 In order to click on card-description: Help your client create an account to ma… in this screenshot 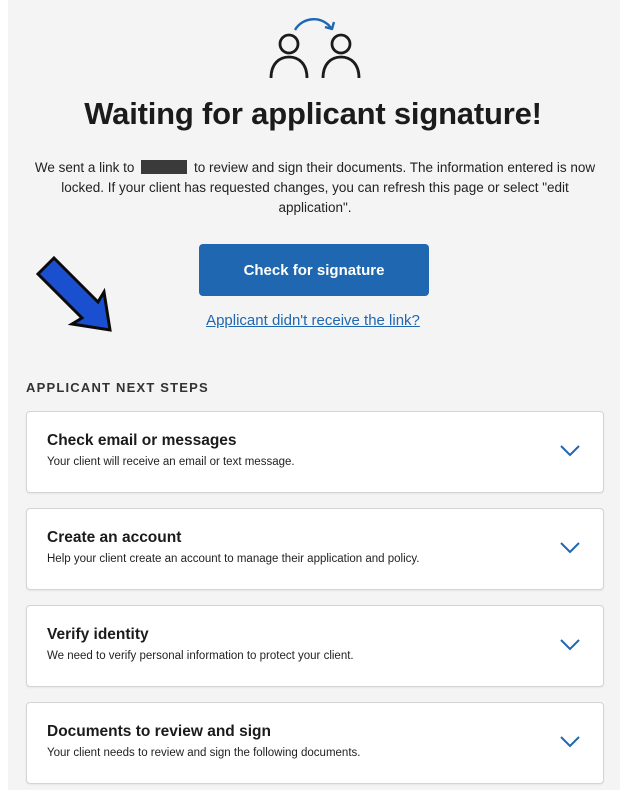, I will do `click(233, 559)`.